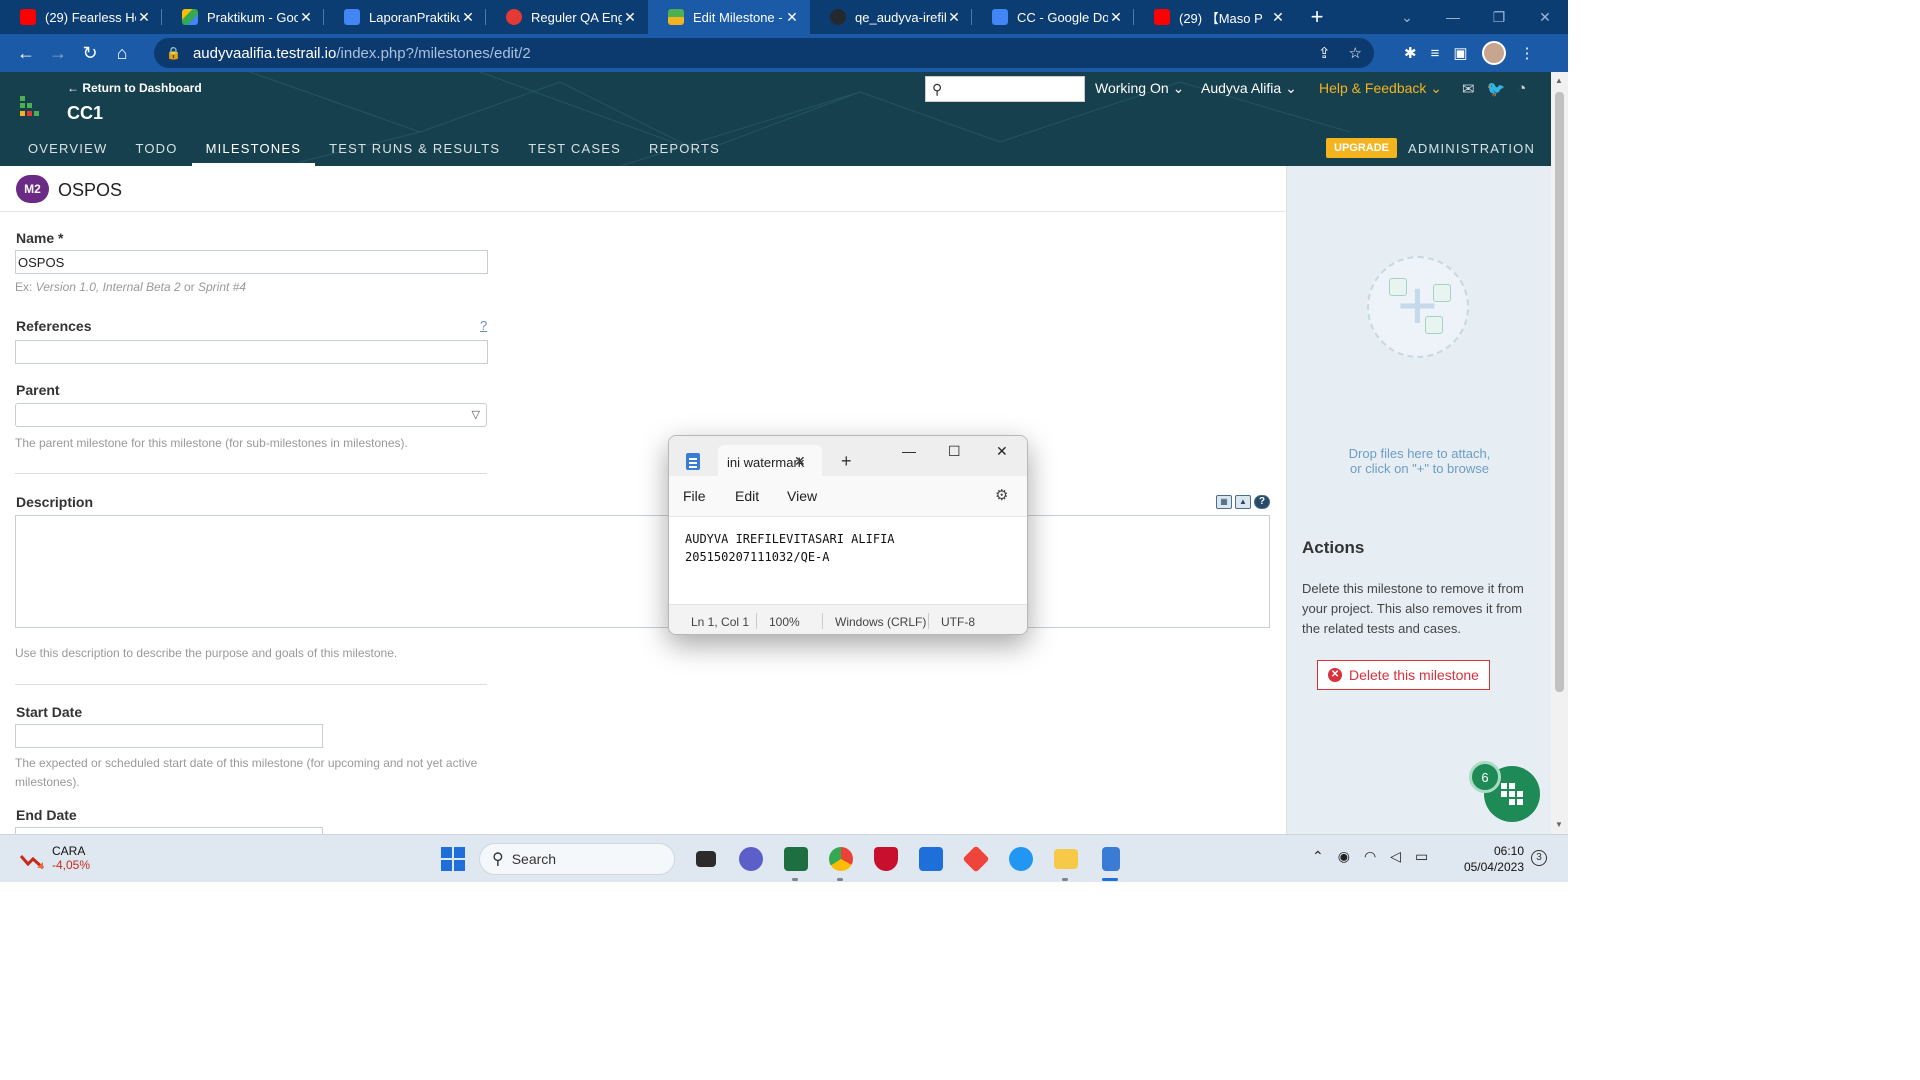 The width and height of the screenshot is (1920, 1080). I want to click on table-icon: ▦, so click(1224, 502).